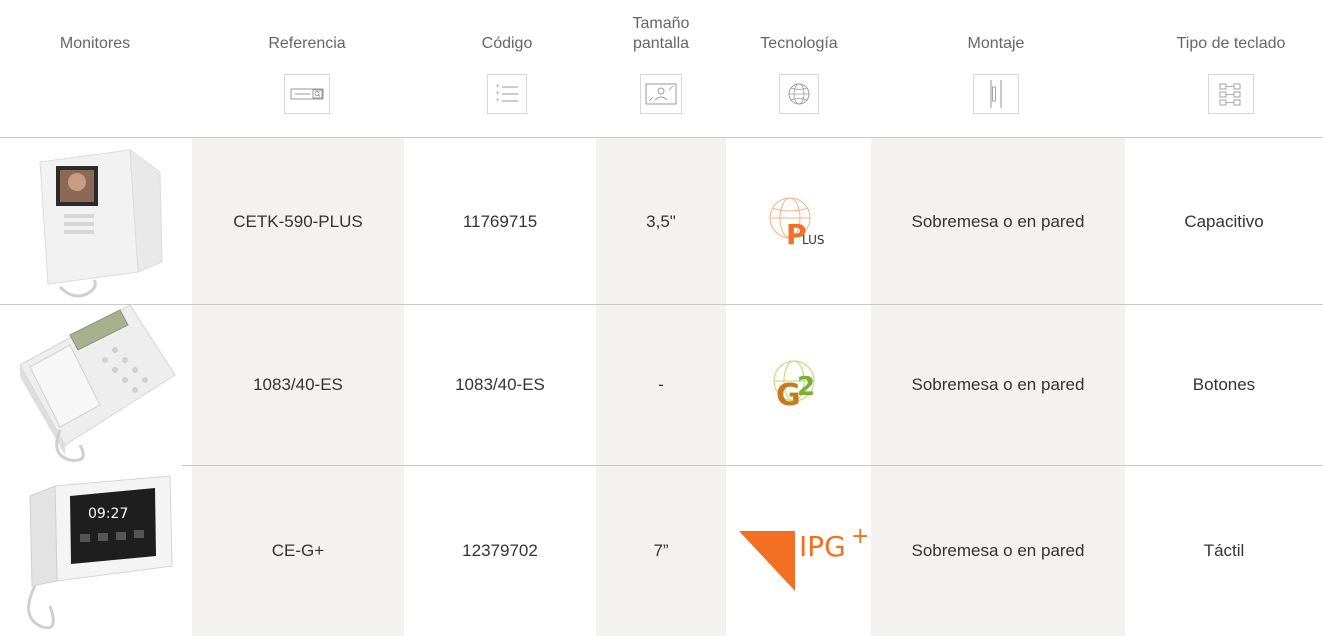 This screenshot has width=1323, height=636. I want to click on cell-tecnologia: IPG +, so click(798, 551).